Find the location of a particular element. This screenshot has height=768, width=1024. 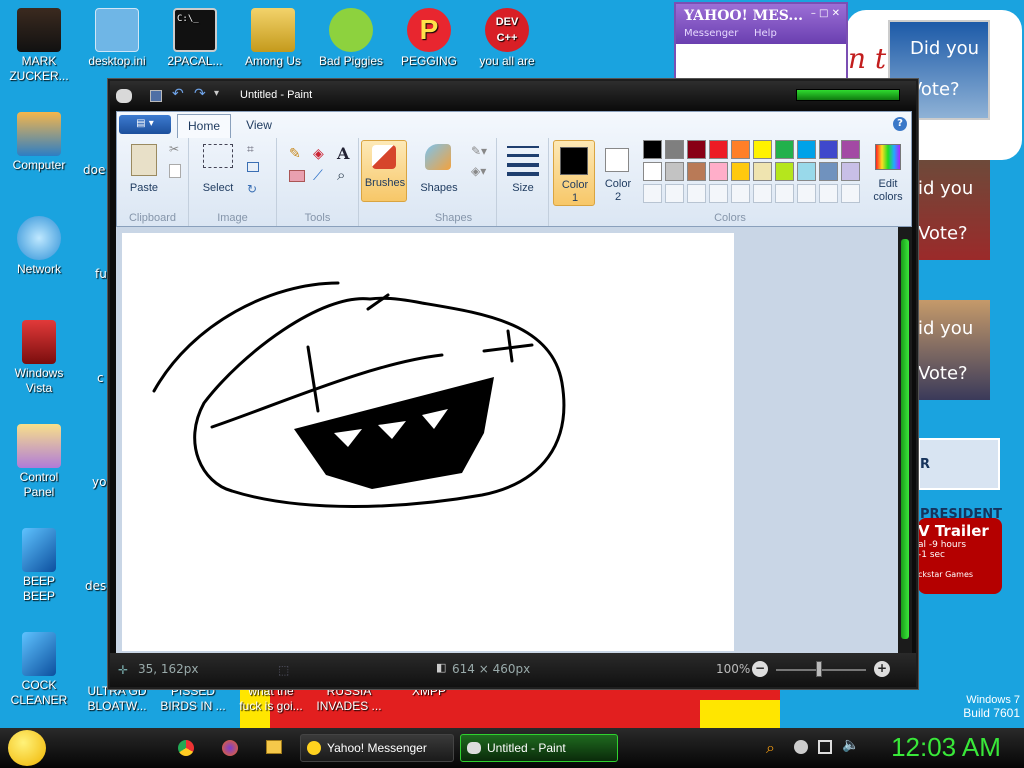

network-tray-icon is located at coordinates (825, 747).